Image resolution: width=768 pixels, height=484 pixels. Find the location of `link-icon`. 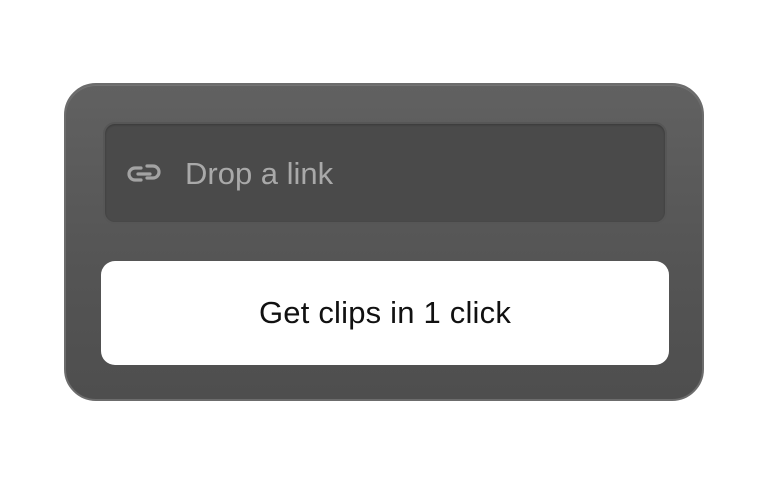

link-icon is located at coordinates (144, 173).